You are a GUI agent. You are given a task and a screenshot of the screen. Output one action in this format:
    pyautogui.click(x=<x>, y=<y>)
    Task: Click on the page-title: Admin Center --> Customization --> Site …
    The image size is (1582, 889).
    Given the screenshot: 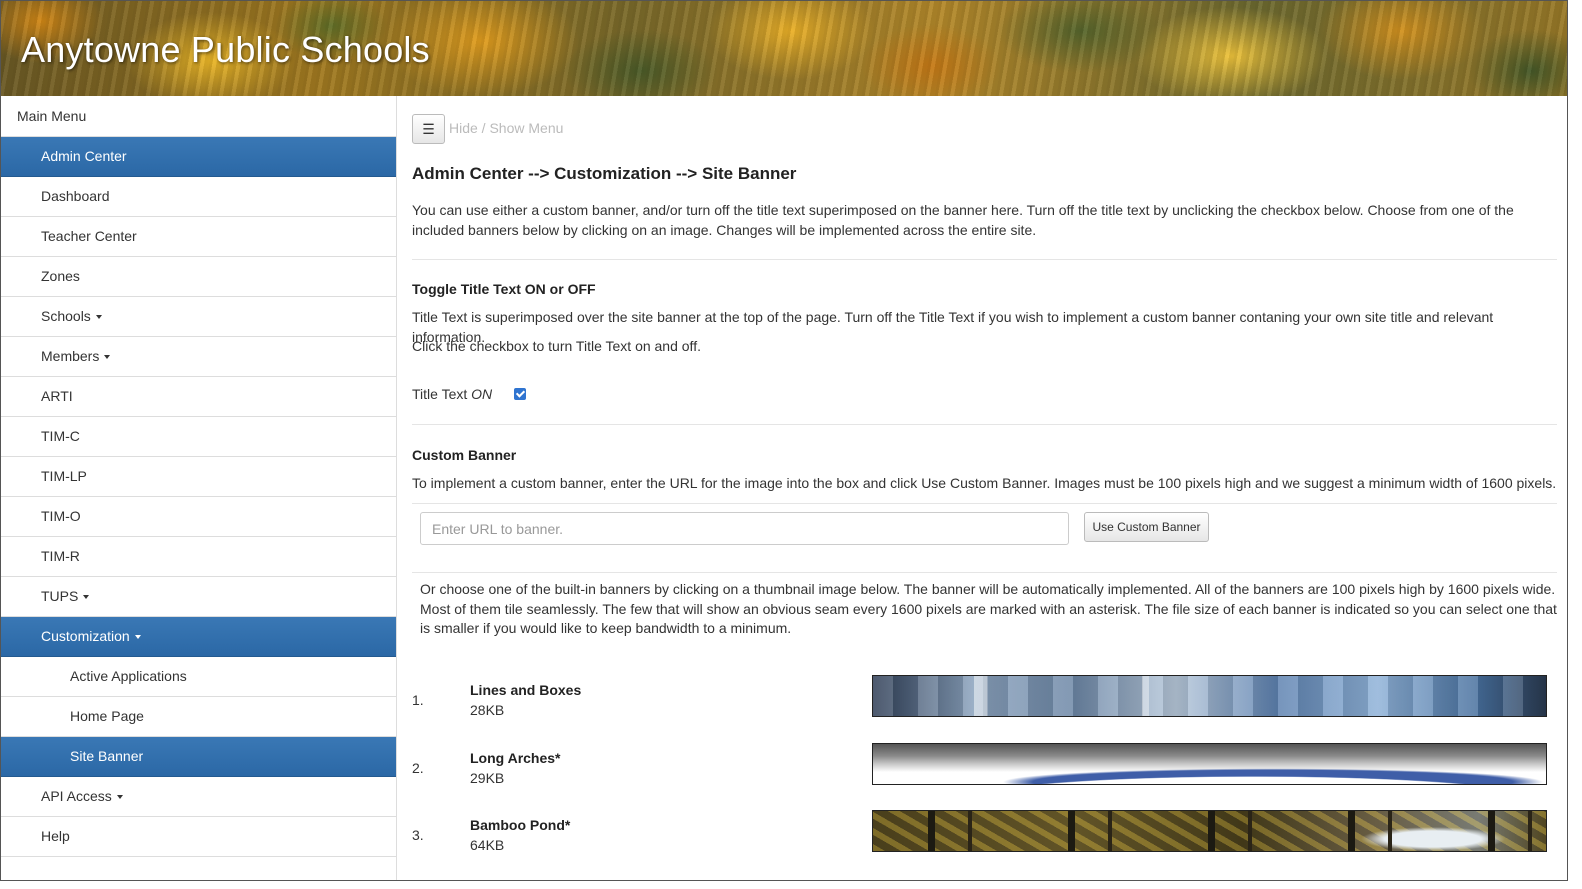 What is the action you would take?
    pyautogui.click(x=604, y=173)
    